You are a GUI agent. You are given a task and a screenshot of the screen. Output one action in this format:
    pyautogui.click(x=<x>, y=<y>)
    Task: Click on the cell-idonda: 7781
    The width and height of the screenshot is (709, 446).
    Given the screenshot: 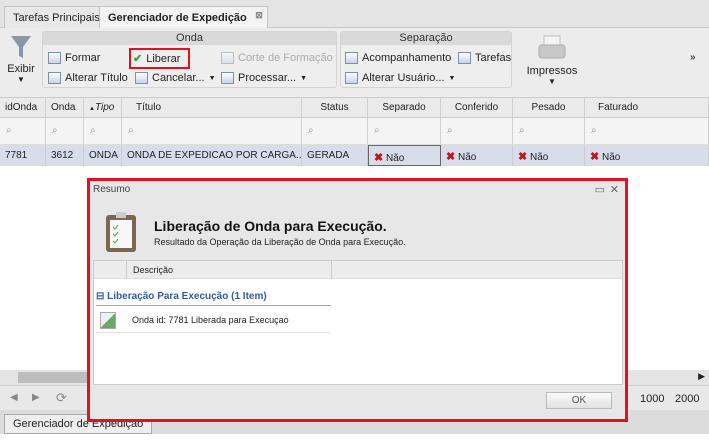 What is the action you would take?
    pyautogui.click(x=23, y=155)
    